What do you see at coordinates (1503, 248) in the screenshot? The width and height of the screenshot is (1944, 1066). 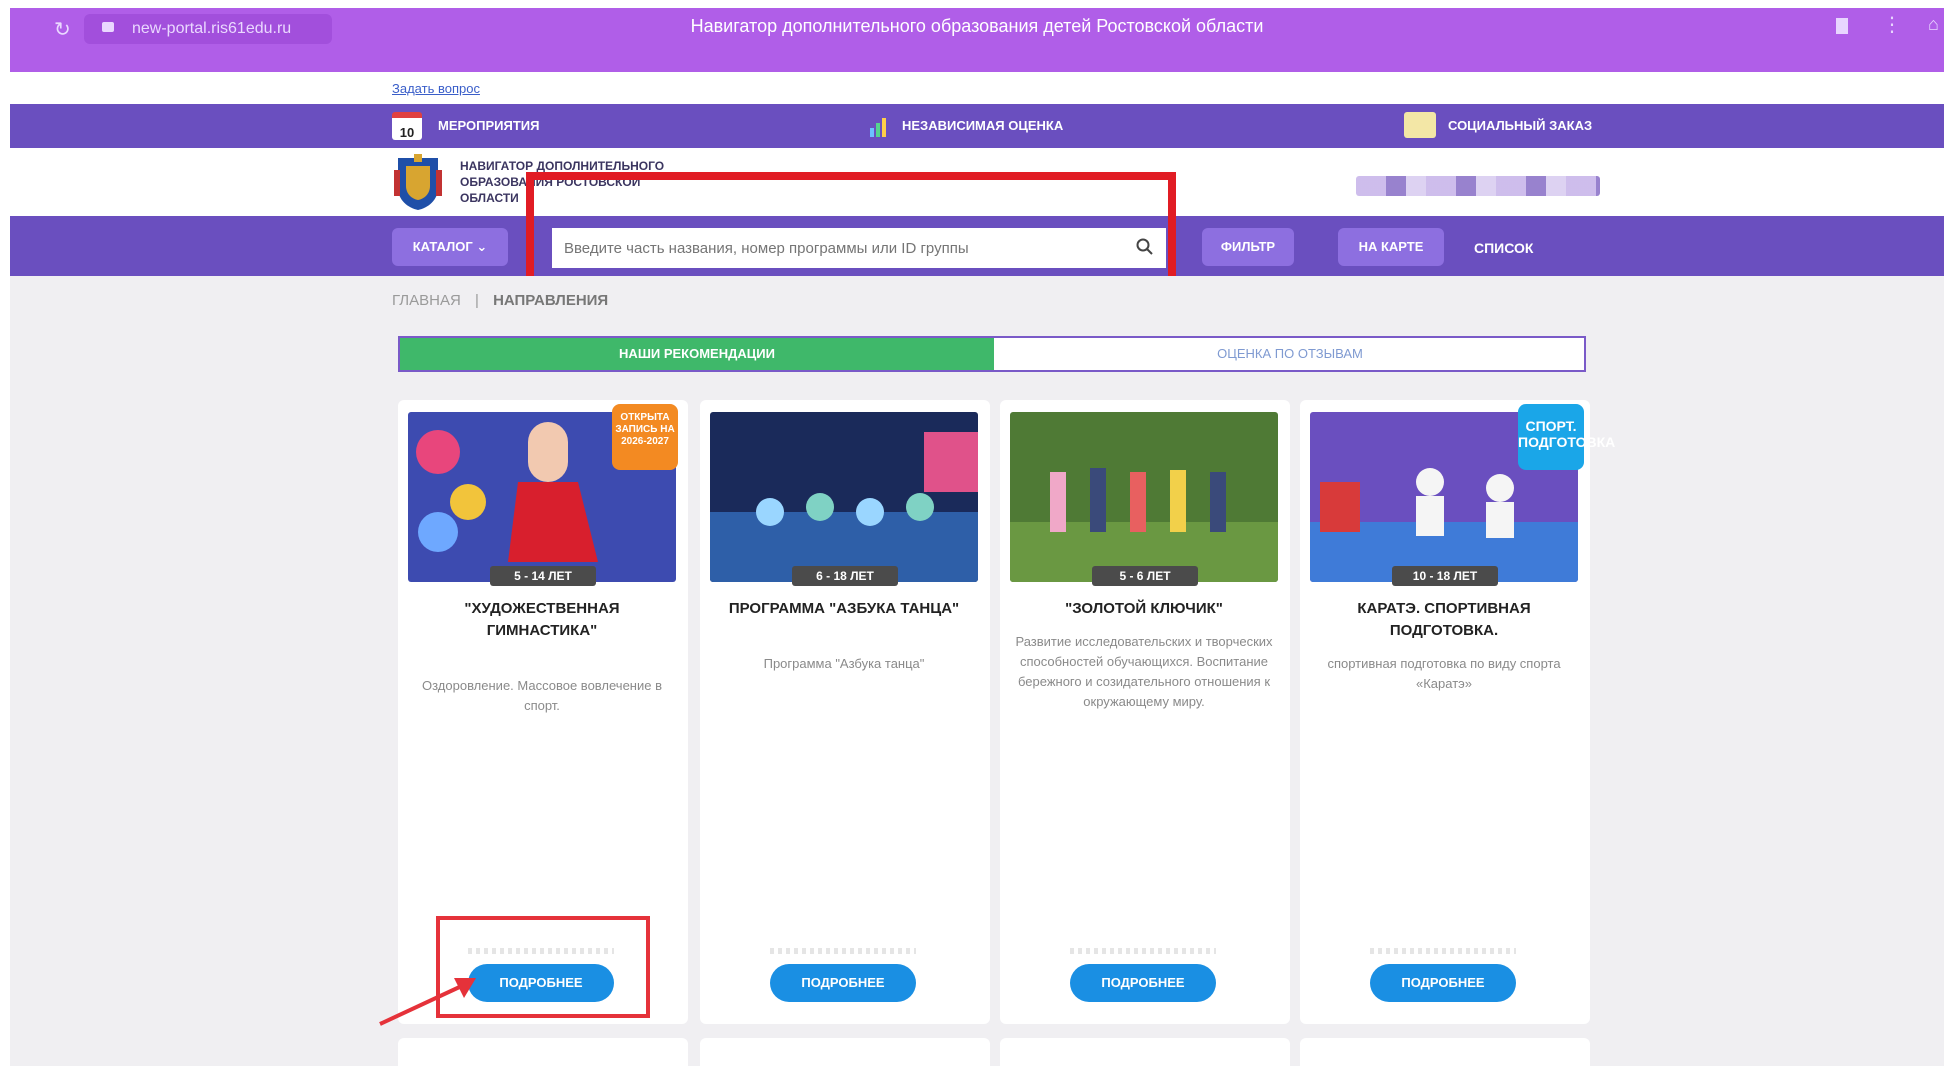 I see `list-button: СПИСОК` at bounding box center [1503, 248].